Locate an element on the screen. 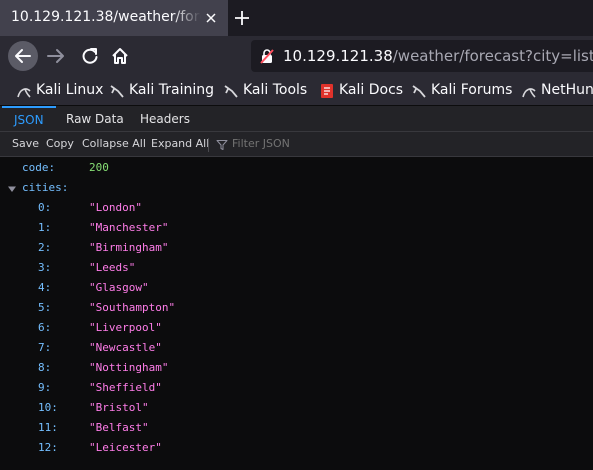 Image resolution: width=593 pixels, height=470 pixels. collapse-all-button: Collapse All is located at coordinates (114, 143).